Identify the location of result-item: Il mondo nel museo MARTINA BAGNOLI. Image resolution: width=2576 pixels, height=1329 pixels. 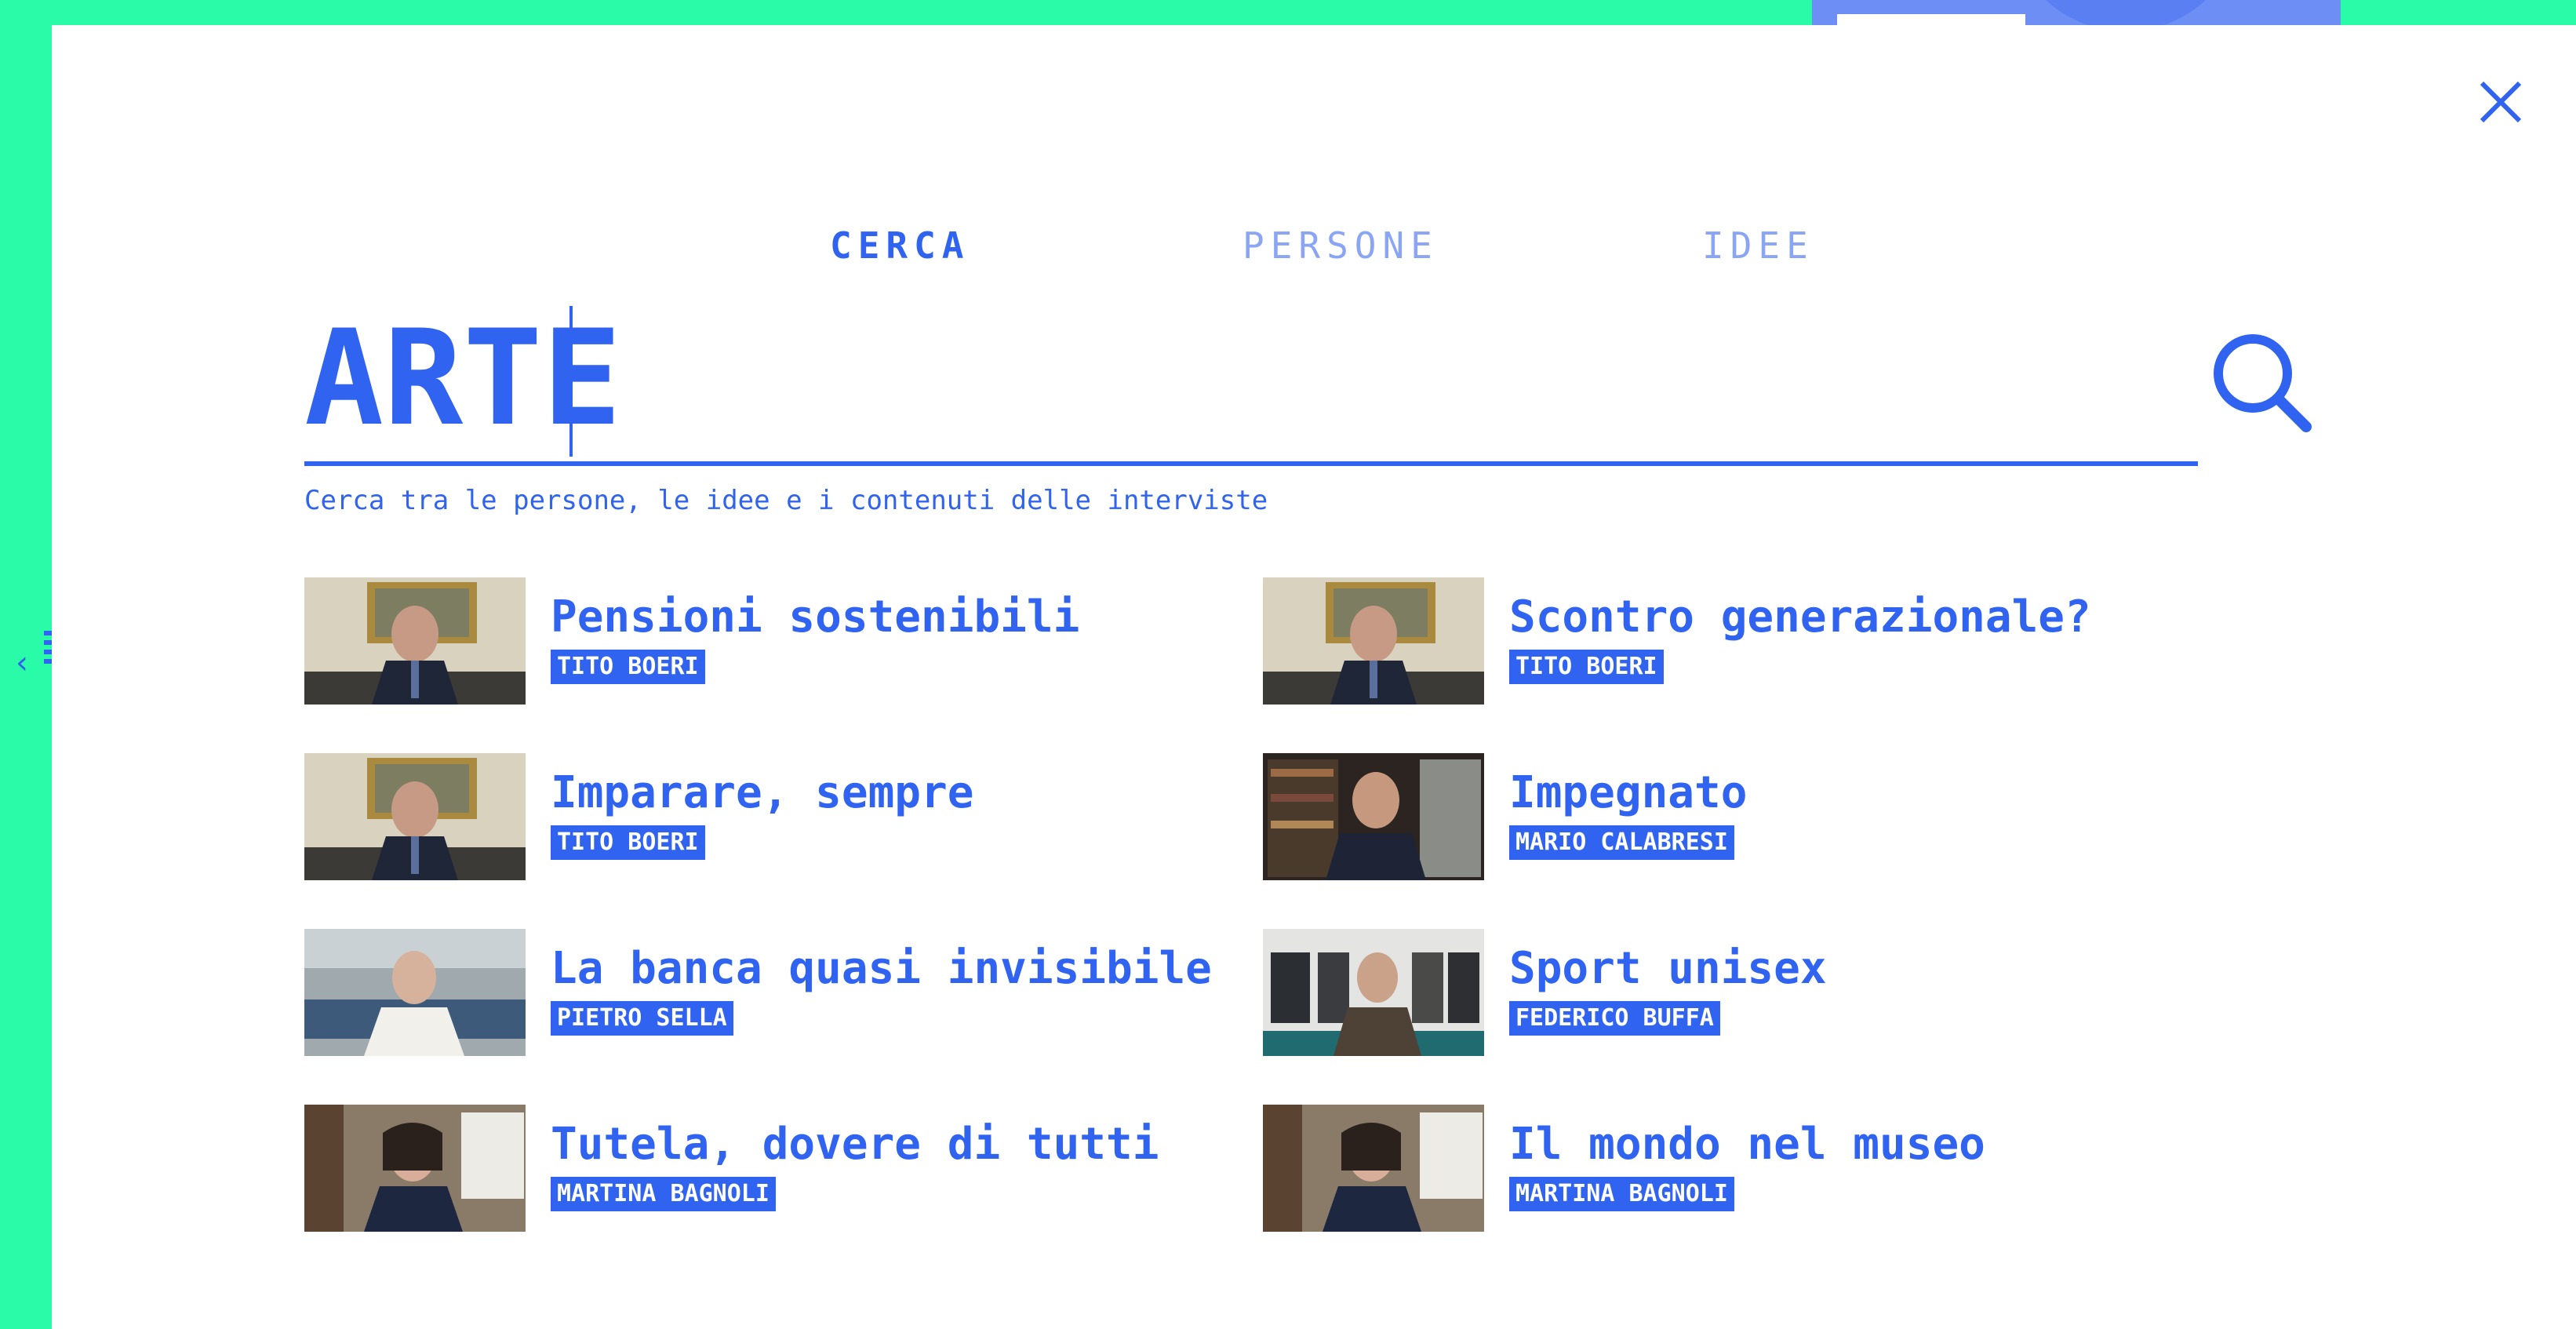
(1726, 1168).